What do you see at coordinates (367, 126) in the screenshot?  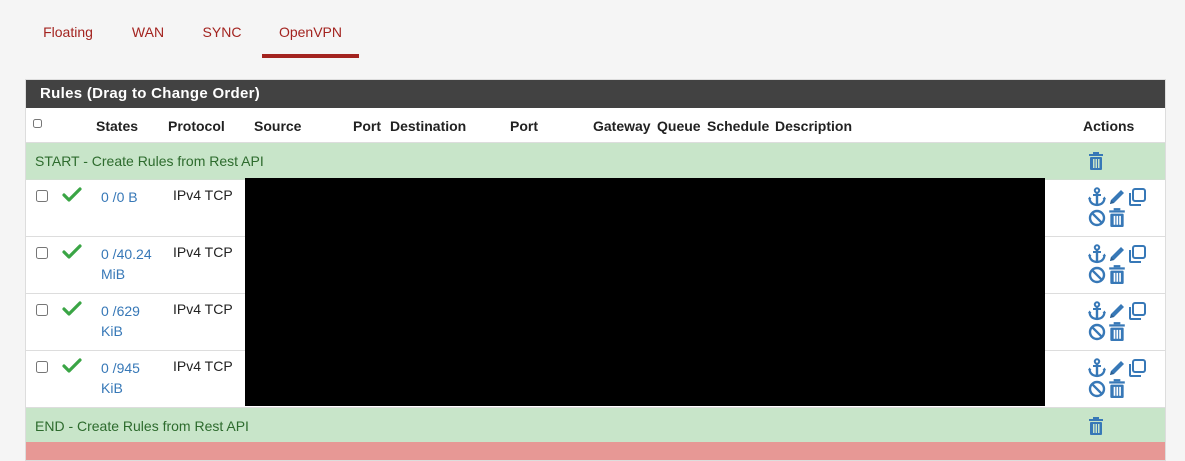 I see `col-source-port: Port` at bounding box center [367, 126].